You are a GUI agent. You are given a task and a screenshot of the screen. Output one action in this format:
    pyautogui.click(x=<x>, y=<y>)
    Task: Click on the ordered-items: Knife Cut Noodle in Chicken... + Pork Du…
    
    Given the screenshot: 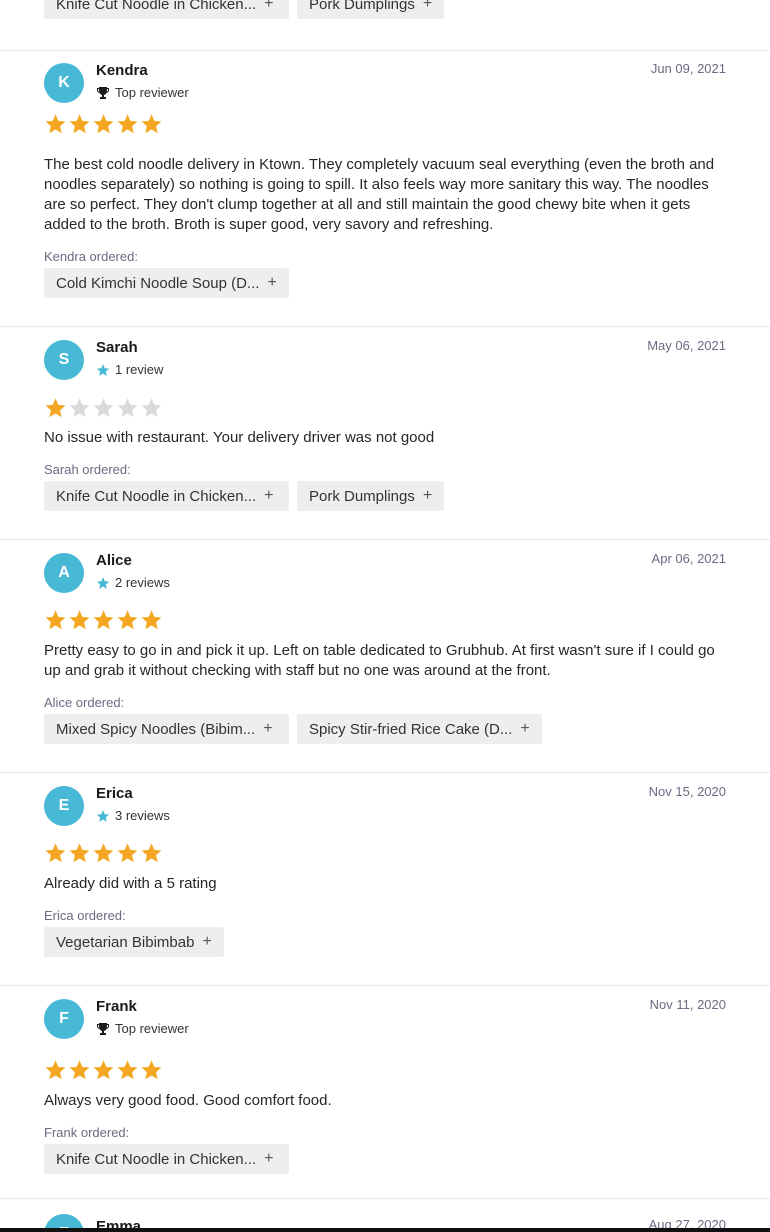 What is the action you would take?
    pyautogui.click(x=244, y=496)
    